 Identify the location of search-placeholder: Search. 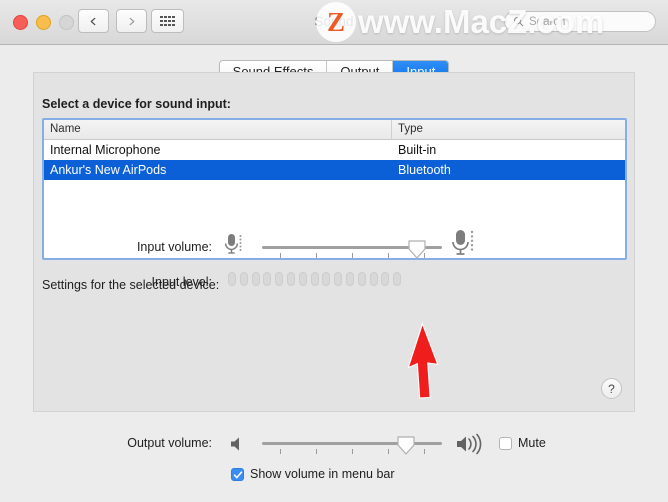
(547, 21).